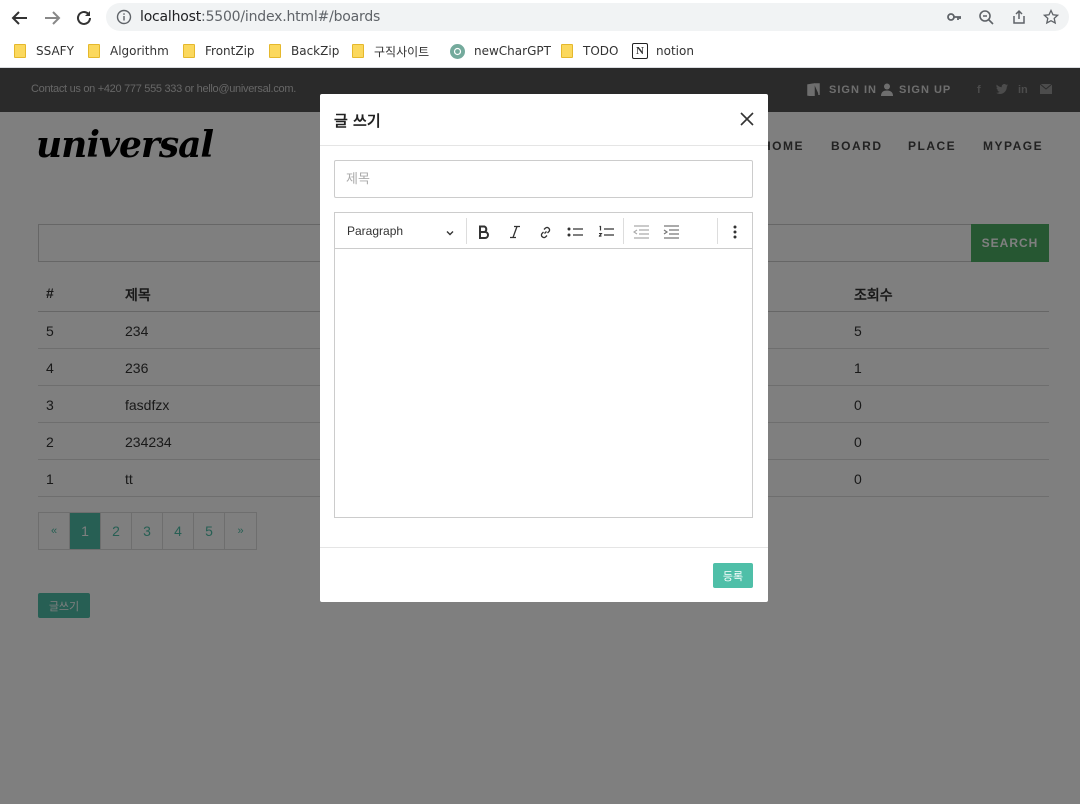  I want to click on modal-header: 글 쓰기, so click(544, 120).